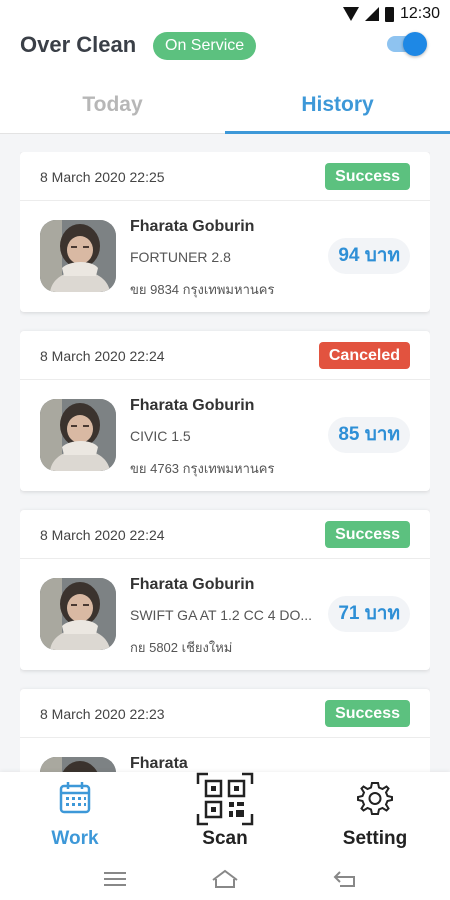 Image resolution: width=450 pixels, height=900 pixels. I want to click on nav-scan: Scan, so click(225, 816).